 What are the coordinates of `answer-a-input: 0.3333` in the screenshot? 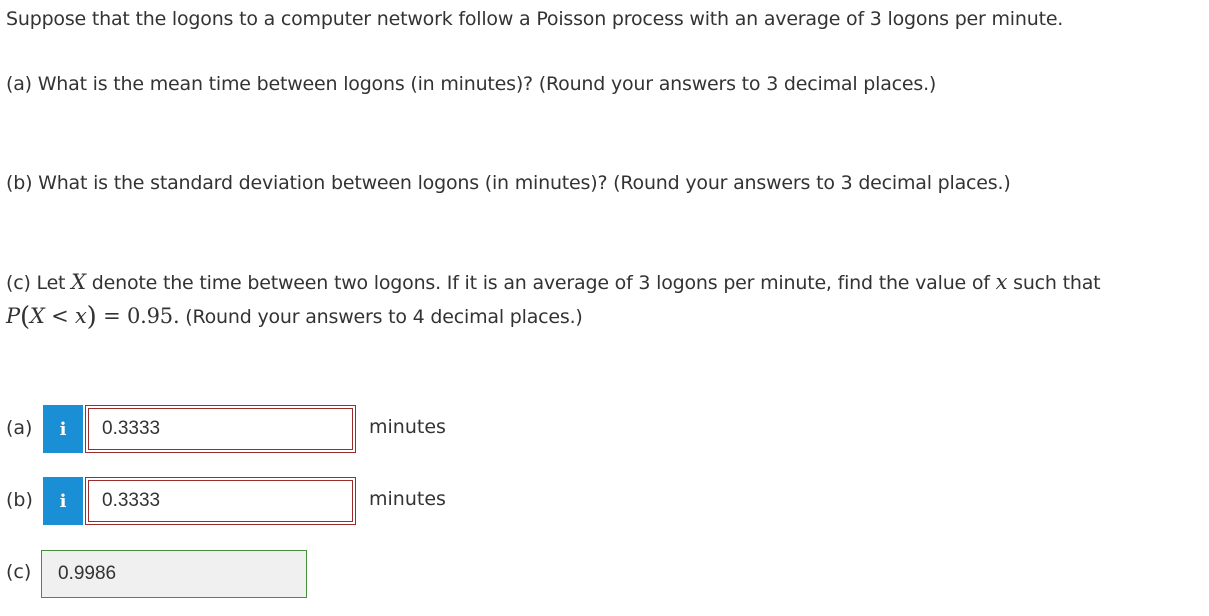 It's located at (220, 429).